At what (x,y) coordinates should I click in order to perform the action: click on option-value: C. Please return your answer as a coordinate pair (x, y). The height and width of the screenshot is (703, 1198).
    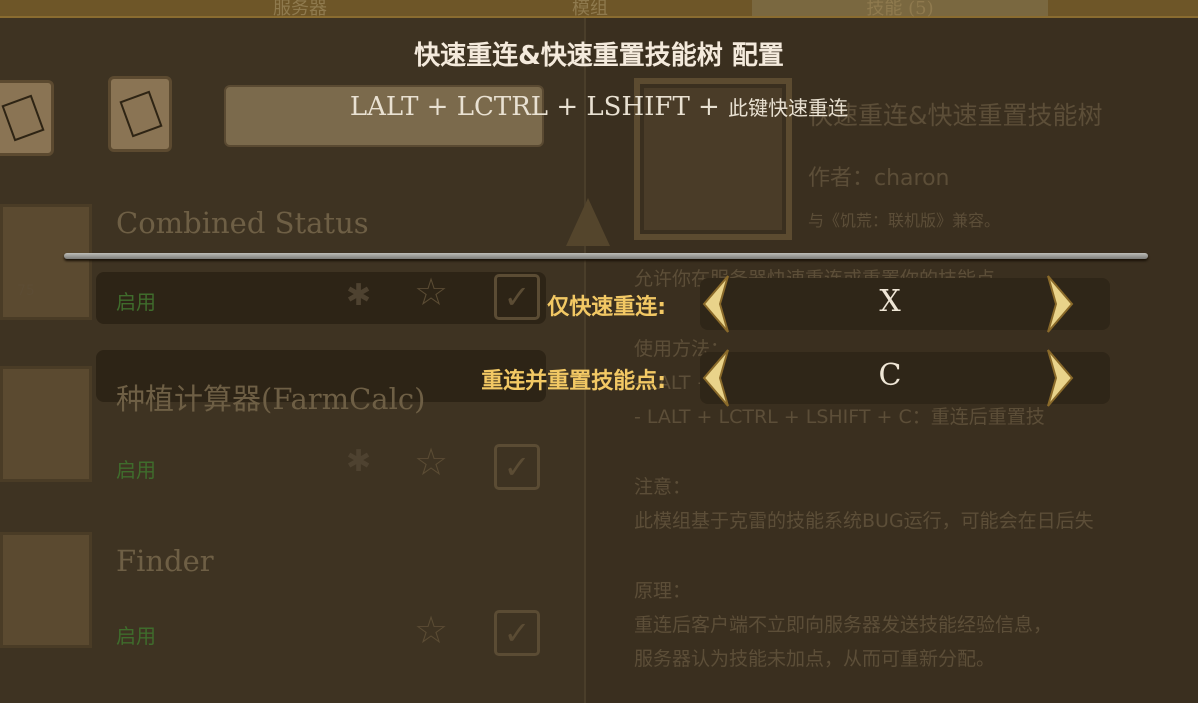
    Looking at the image, I should click on (890, 375).